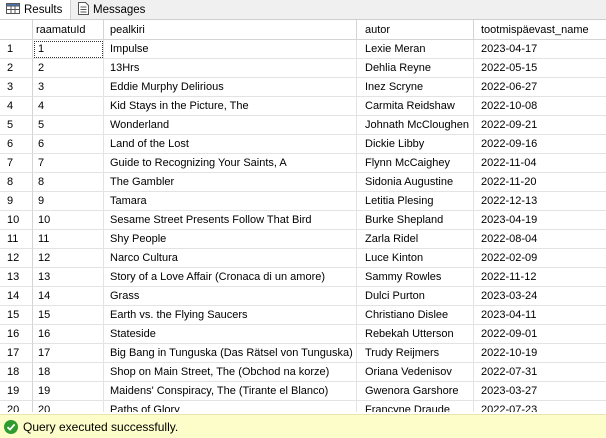 This screenshot has height=438, width=606. Describe the element at coordinates (230, 201) in the screenshot. I see `cell-pealkiri: Tamara` at that location.